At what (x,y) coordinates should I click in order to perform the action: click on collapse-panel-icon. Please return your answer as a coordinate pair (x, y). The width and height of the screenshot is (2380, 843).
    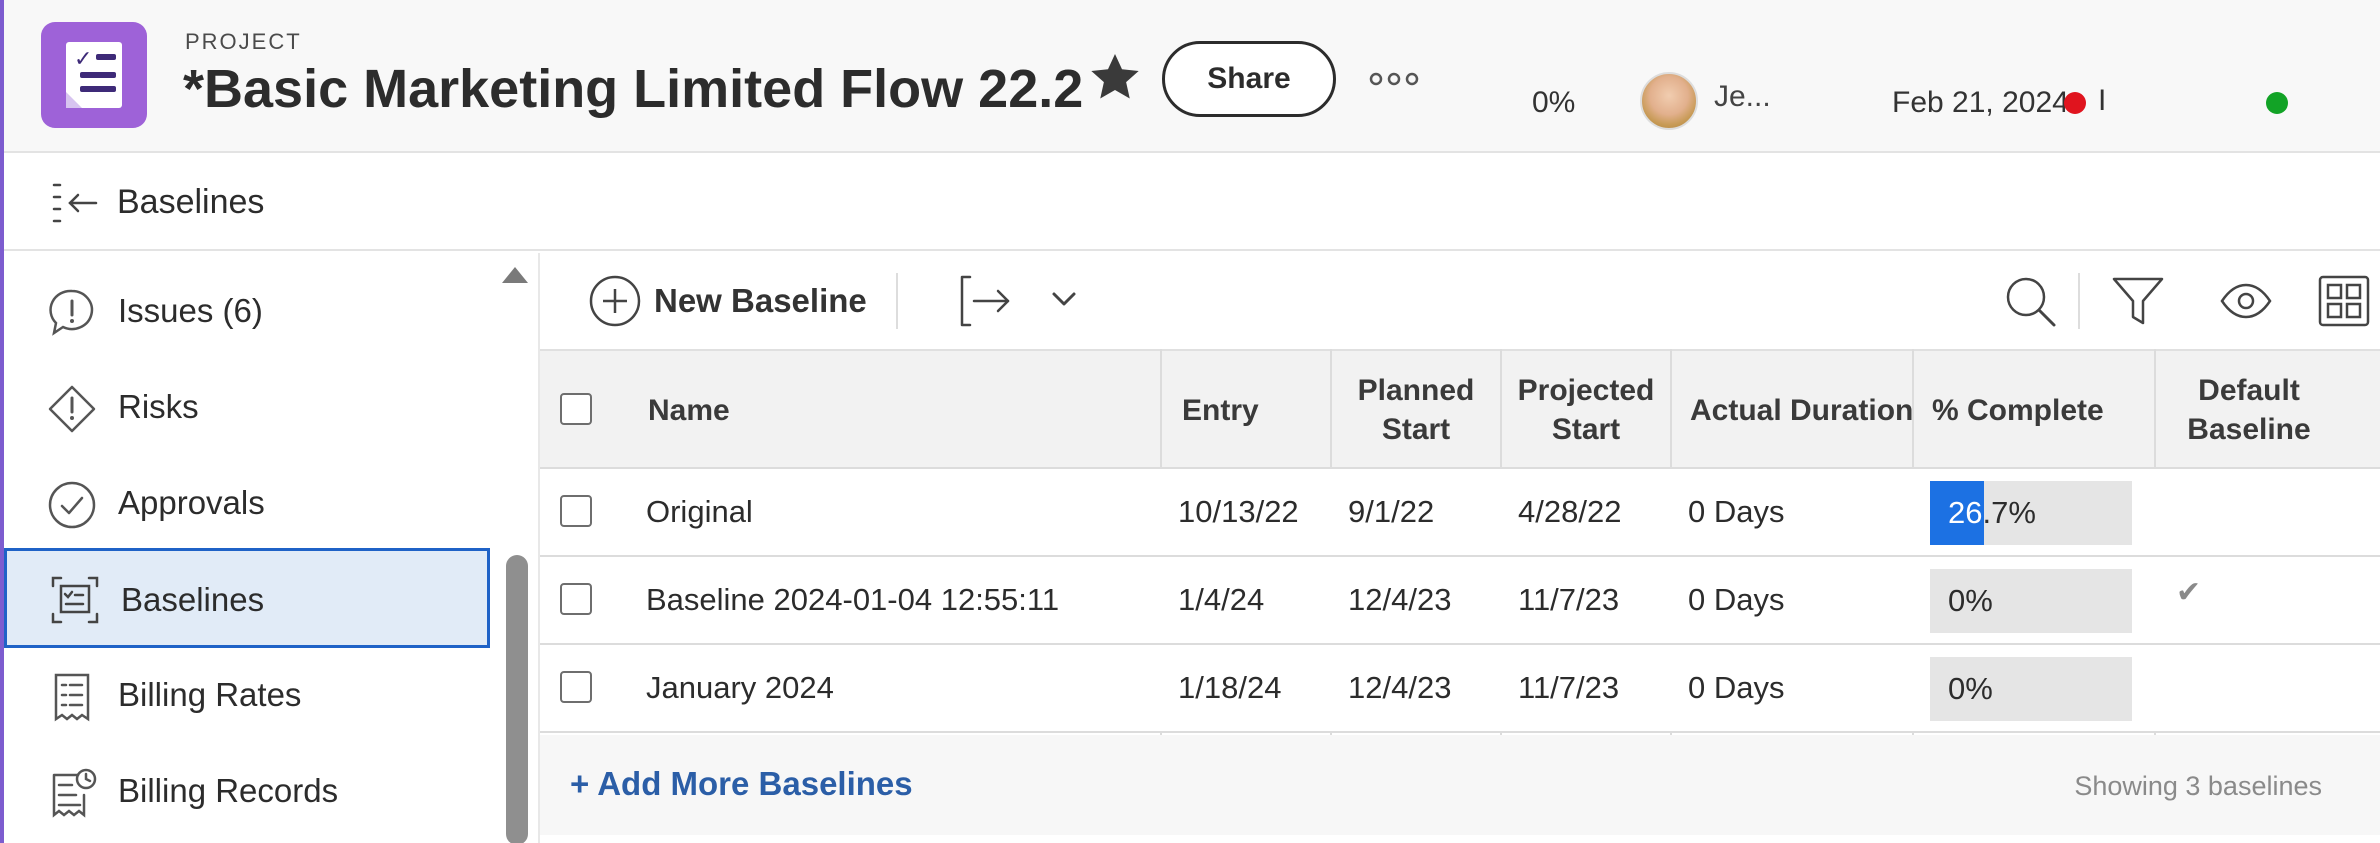
    Looking at the image, I should click on (75, 203).